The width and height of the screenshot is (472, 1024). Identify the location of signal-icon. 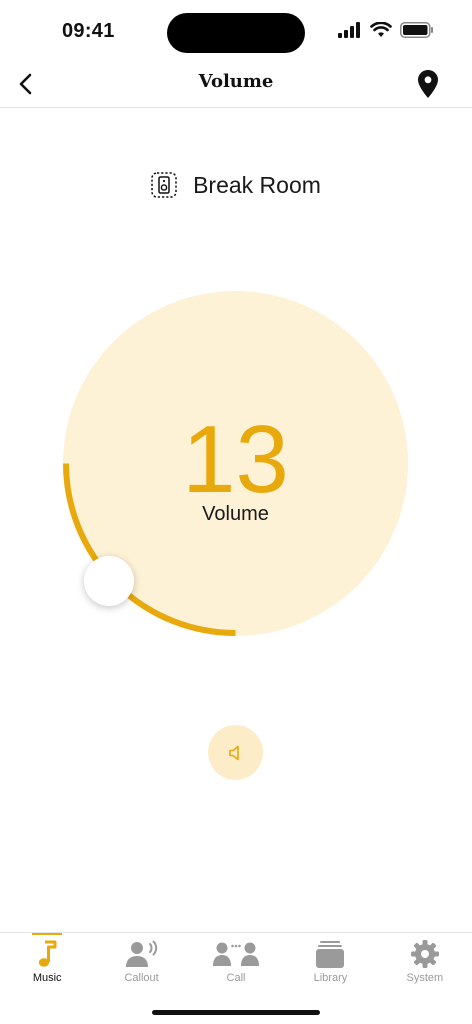
(349, 30).